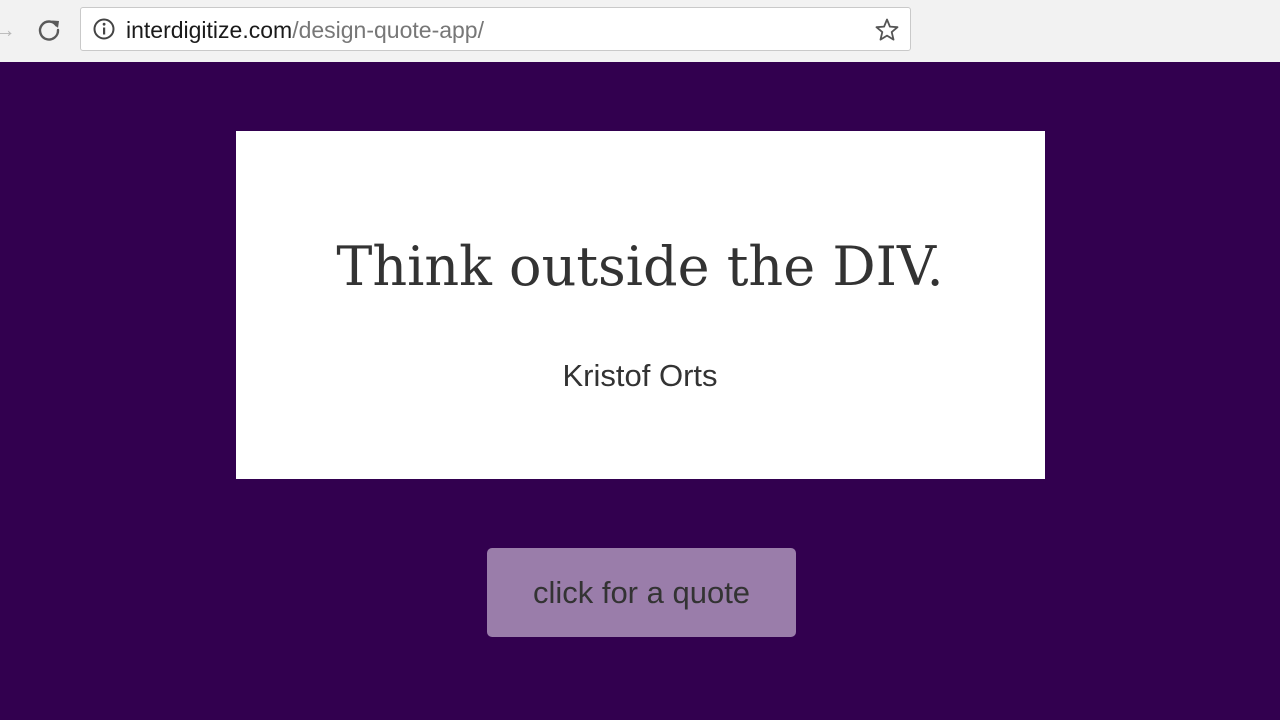  I want to click on quote-text: Think outside the DIV., so click(640, 266).